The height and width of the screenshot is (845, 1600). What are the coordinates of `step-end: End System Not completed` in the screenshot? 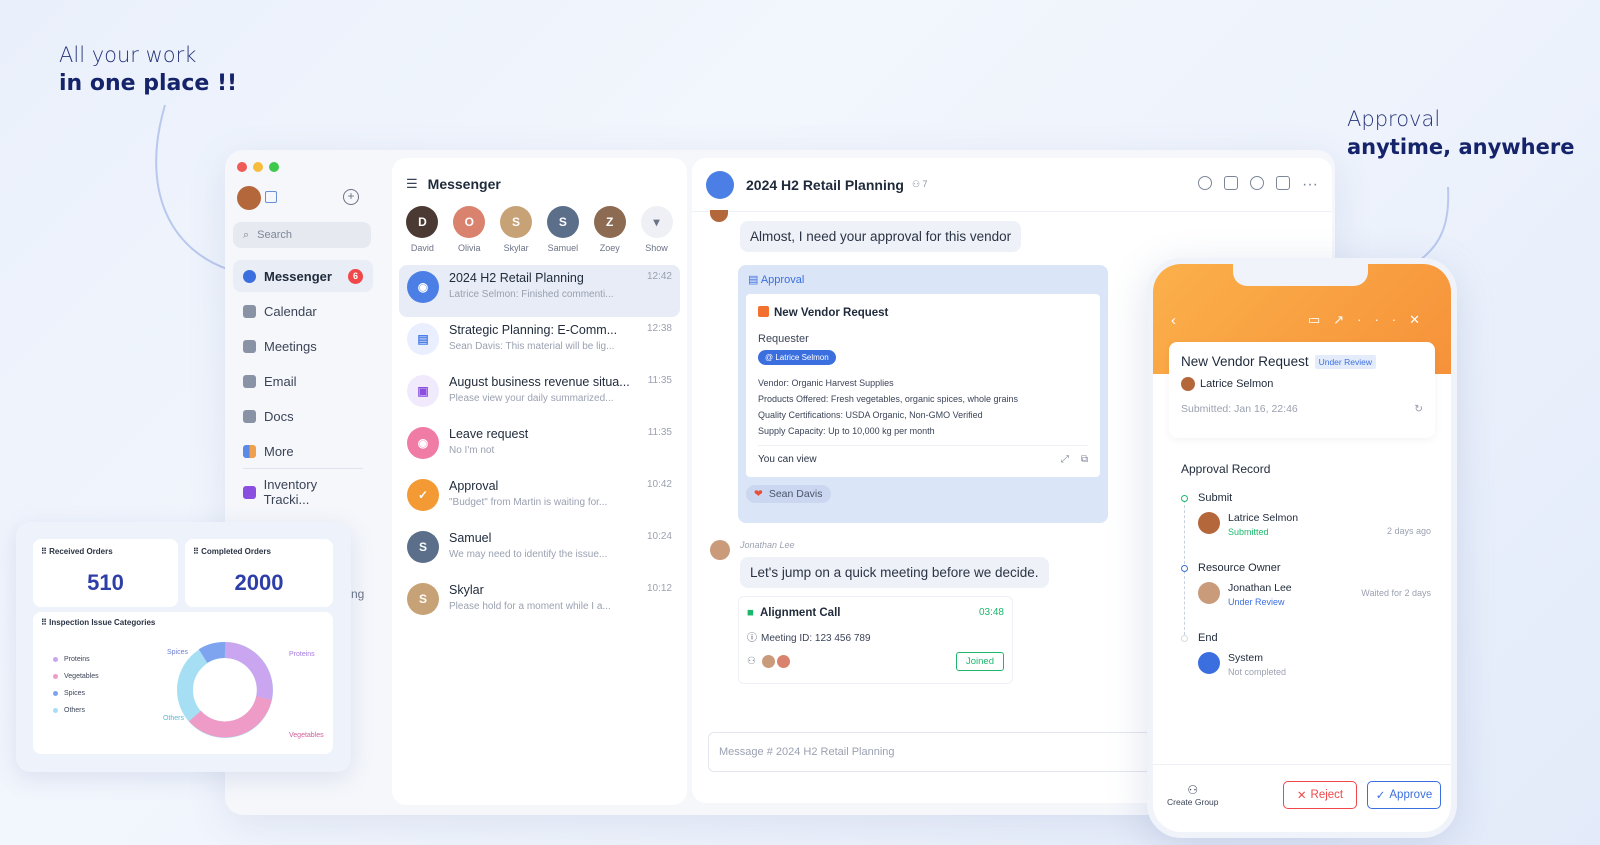 It's located at (1311, 654).